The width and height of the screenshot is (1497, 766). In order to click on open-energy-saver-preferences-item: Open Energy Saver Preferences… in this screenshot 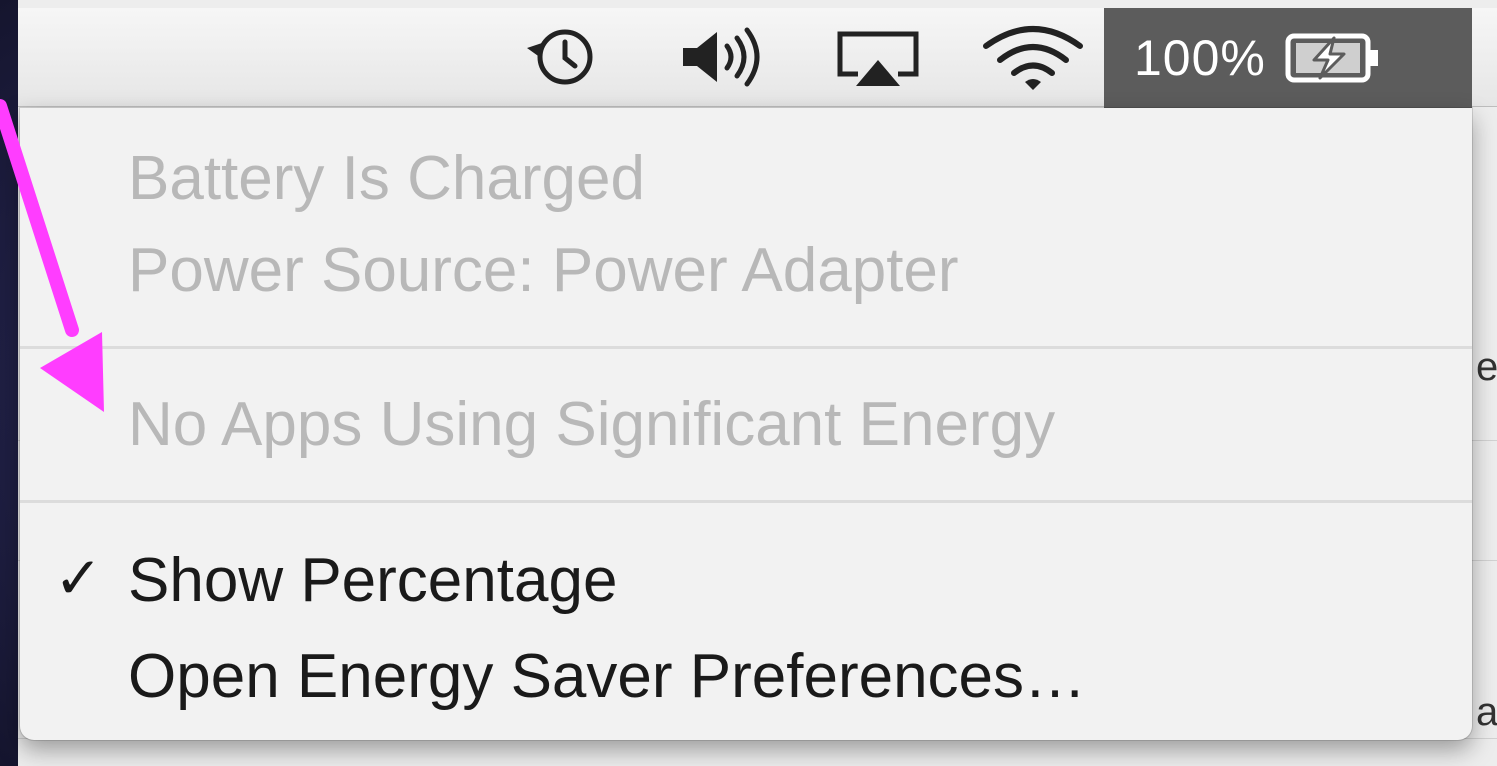, I will do `click(607, 677)`.